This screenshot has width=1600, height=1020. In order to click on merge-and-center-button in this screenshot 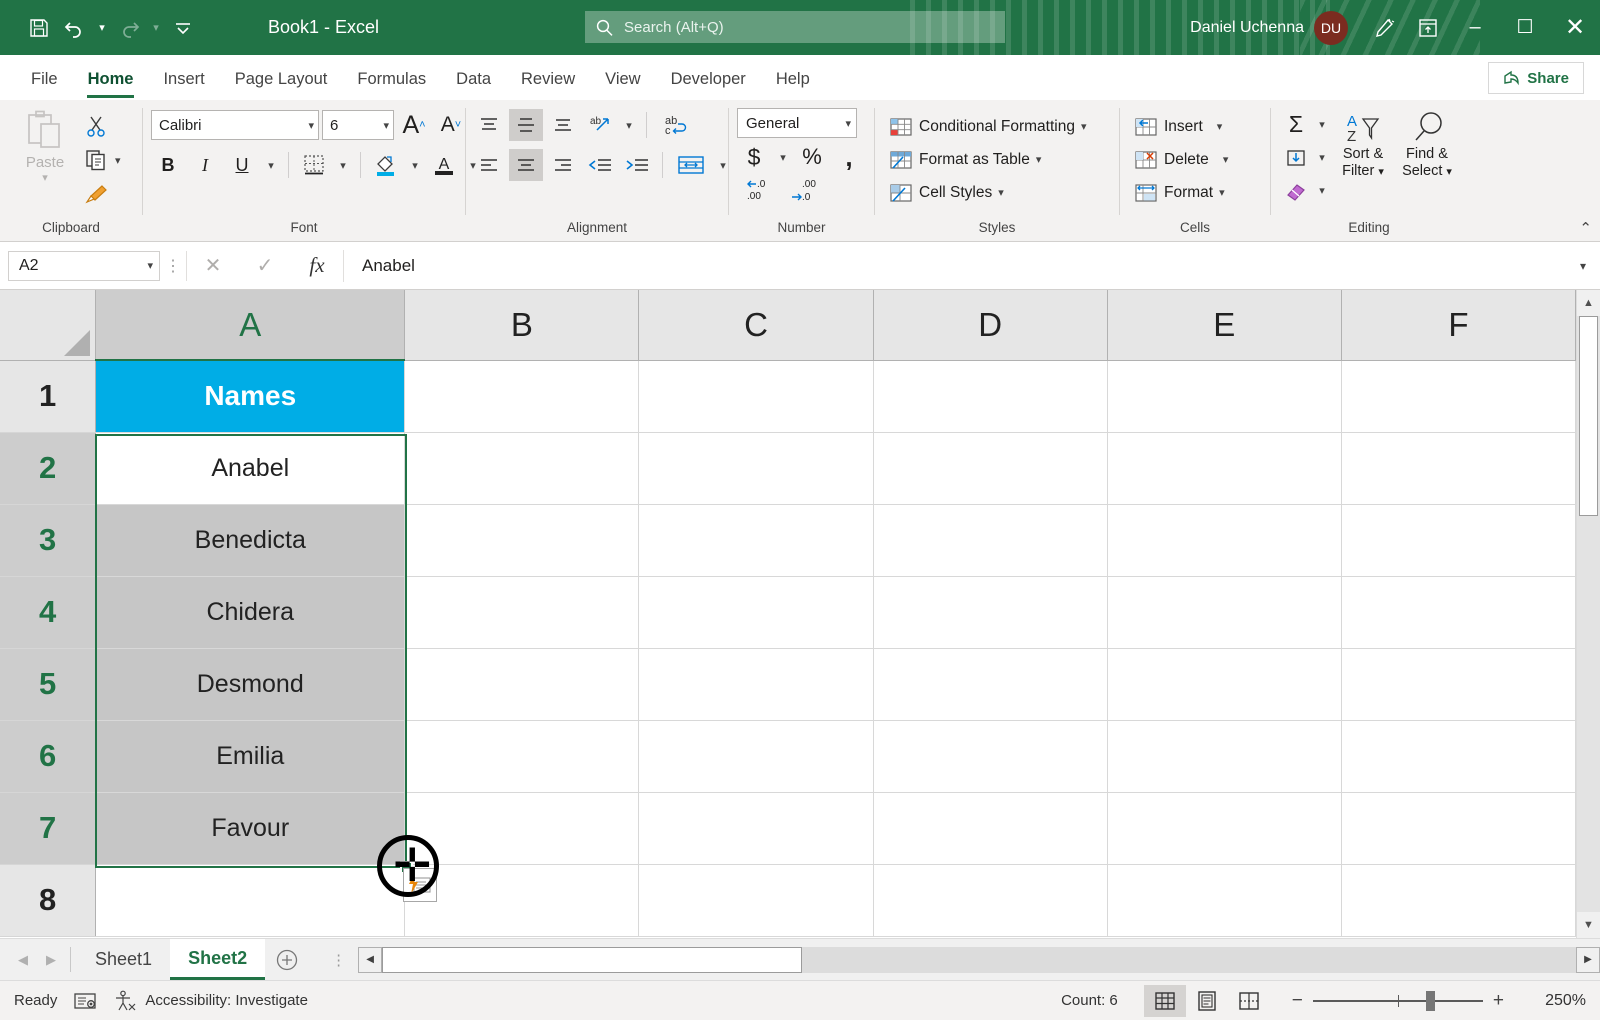, I will do `click(691, 165)`.